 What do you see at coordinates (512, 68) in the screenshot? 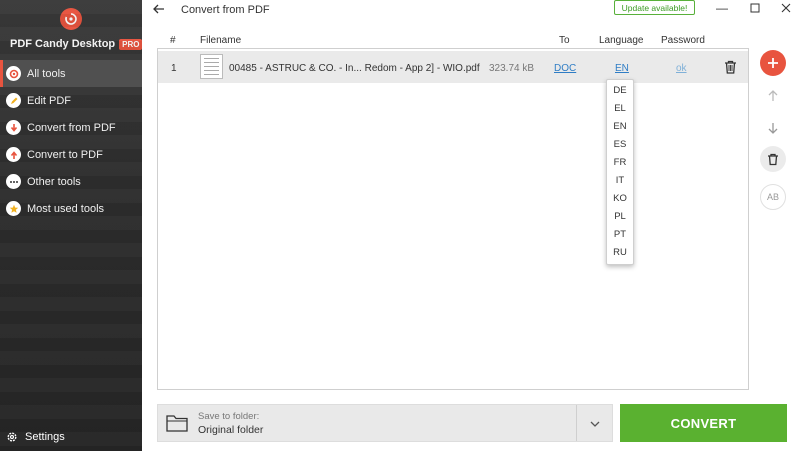
I see `row-filesize: 323.74 kB` at bounding box center [512, 68].